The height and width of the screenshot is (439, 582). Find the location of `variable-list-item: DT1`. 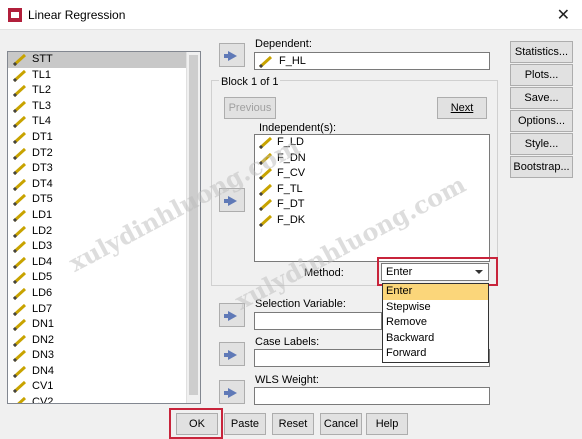

variable-list-item: DT1 is located at coordinates (104, 138).